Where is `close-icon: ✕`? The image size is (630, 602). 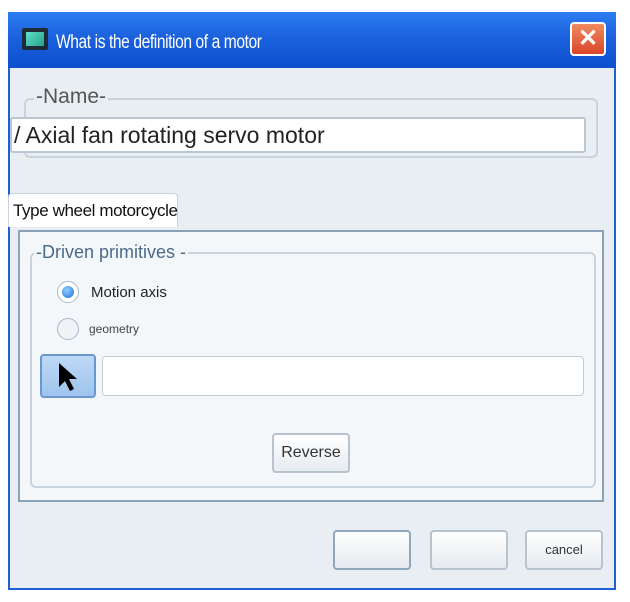
close-icon: ✕ is located at coordinates (588, 38).